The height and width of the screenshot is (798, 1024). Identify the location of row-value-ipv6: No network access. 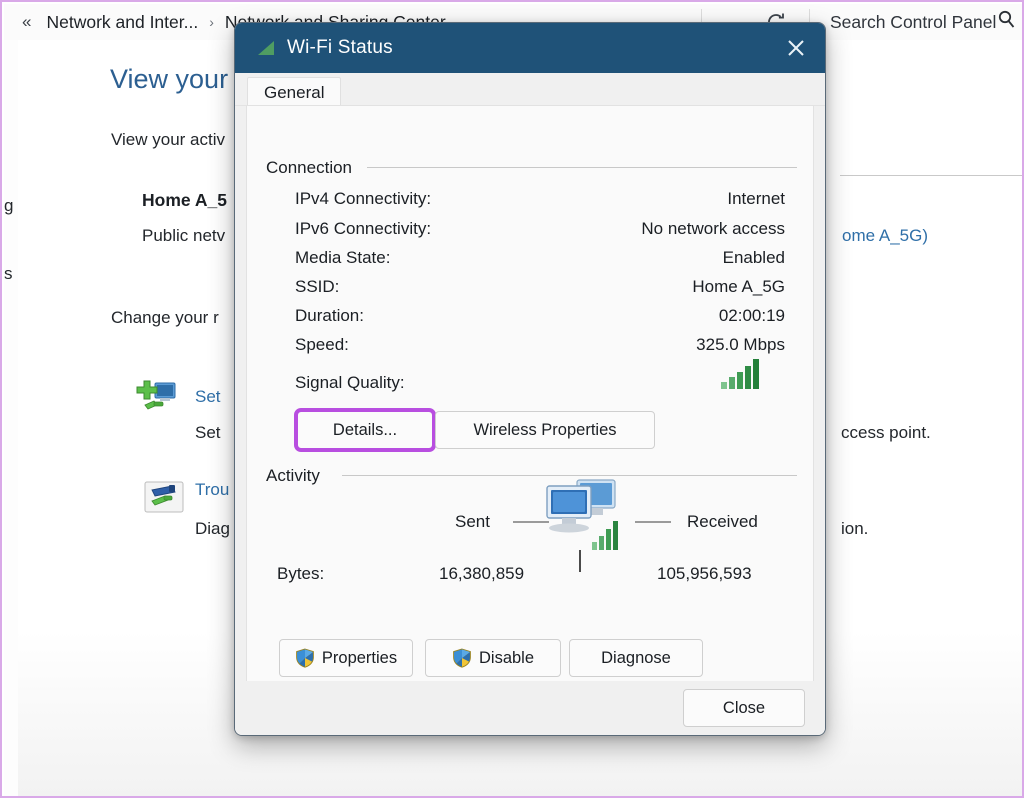
(713, 228).